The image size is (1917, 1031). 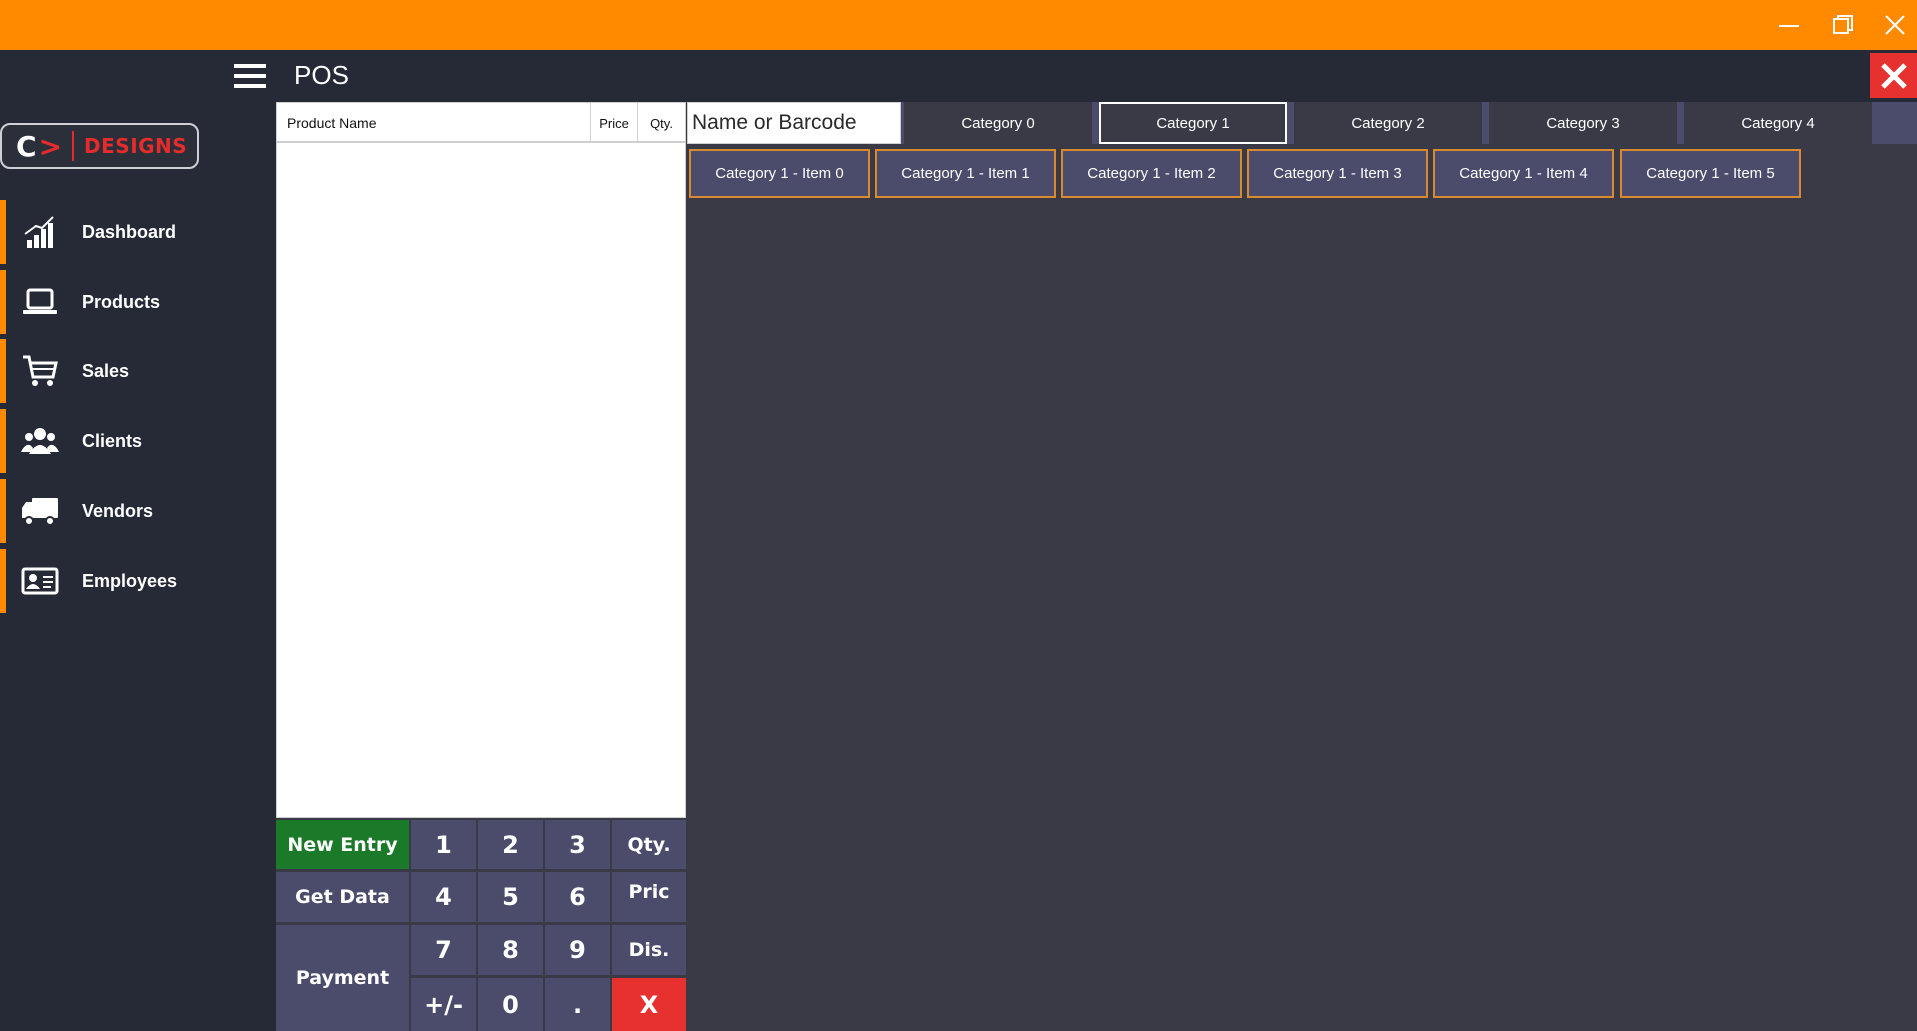 What do you see at coordinates (1523, 173) in the screenshot?
I see `item-button: Category 1 - Item 4` at bounding box center [1523, 173].